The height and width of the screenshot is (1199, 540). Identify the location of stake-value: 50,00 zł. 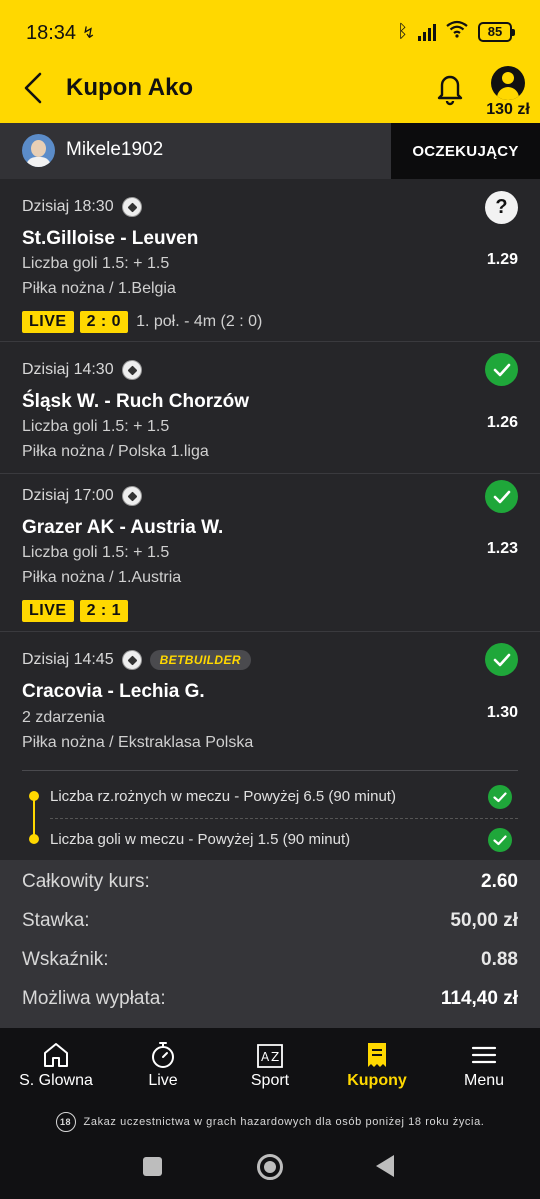
(484, 920).